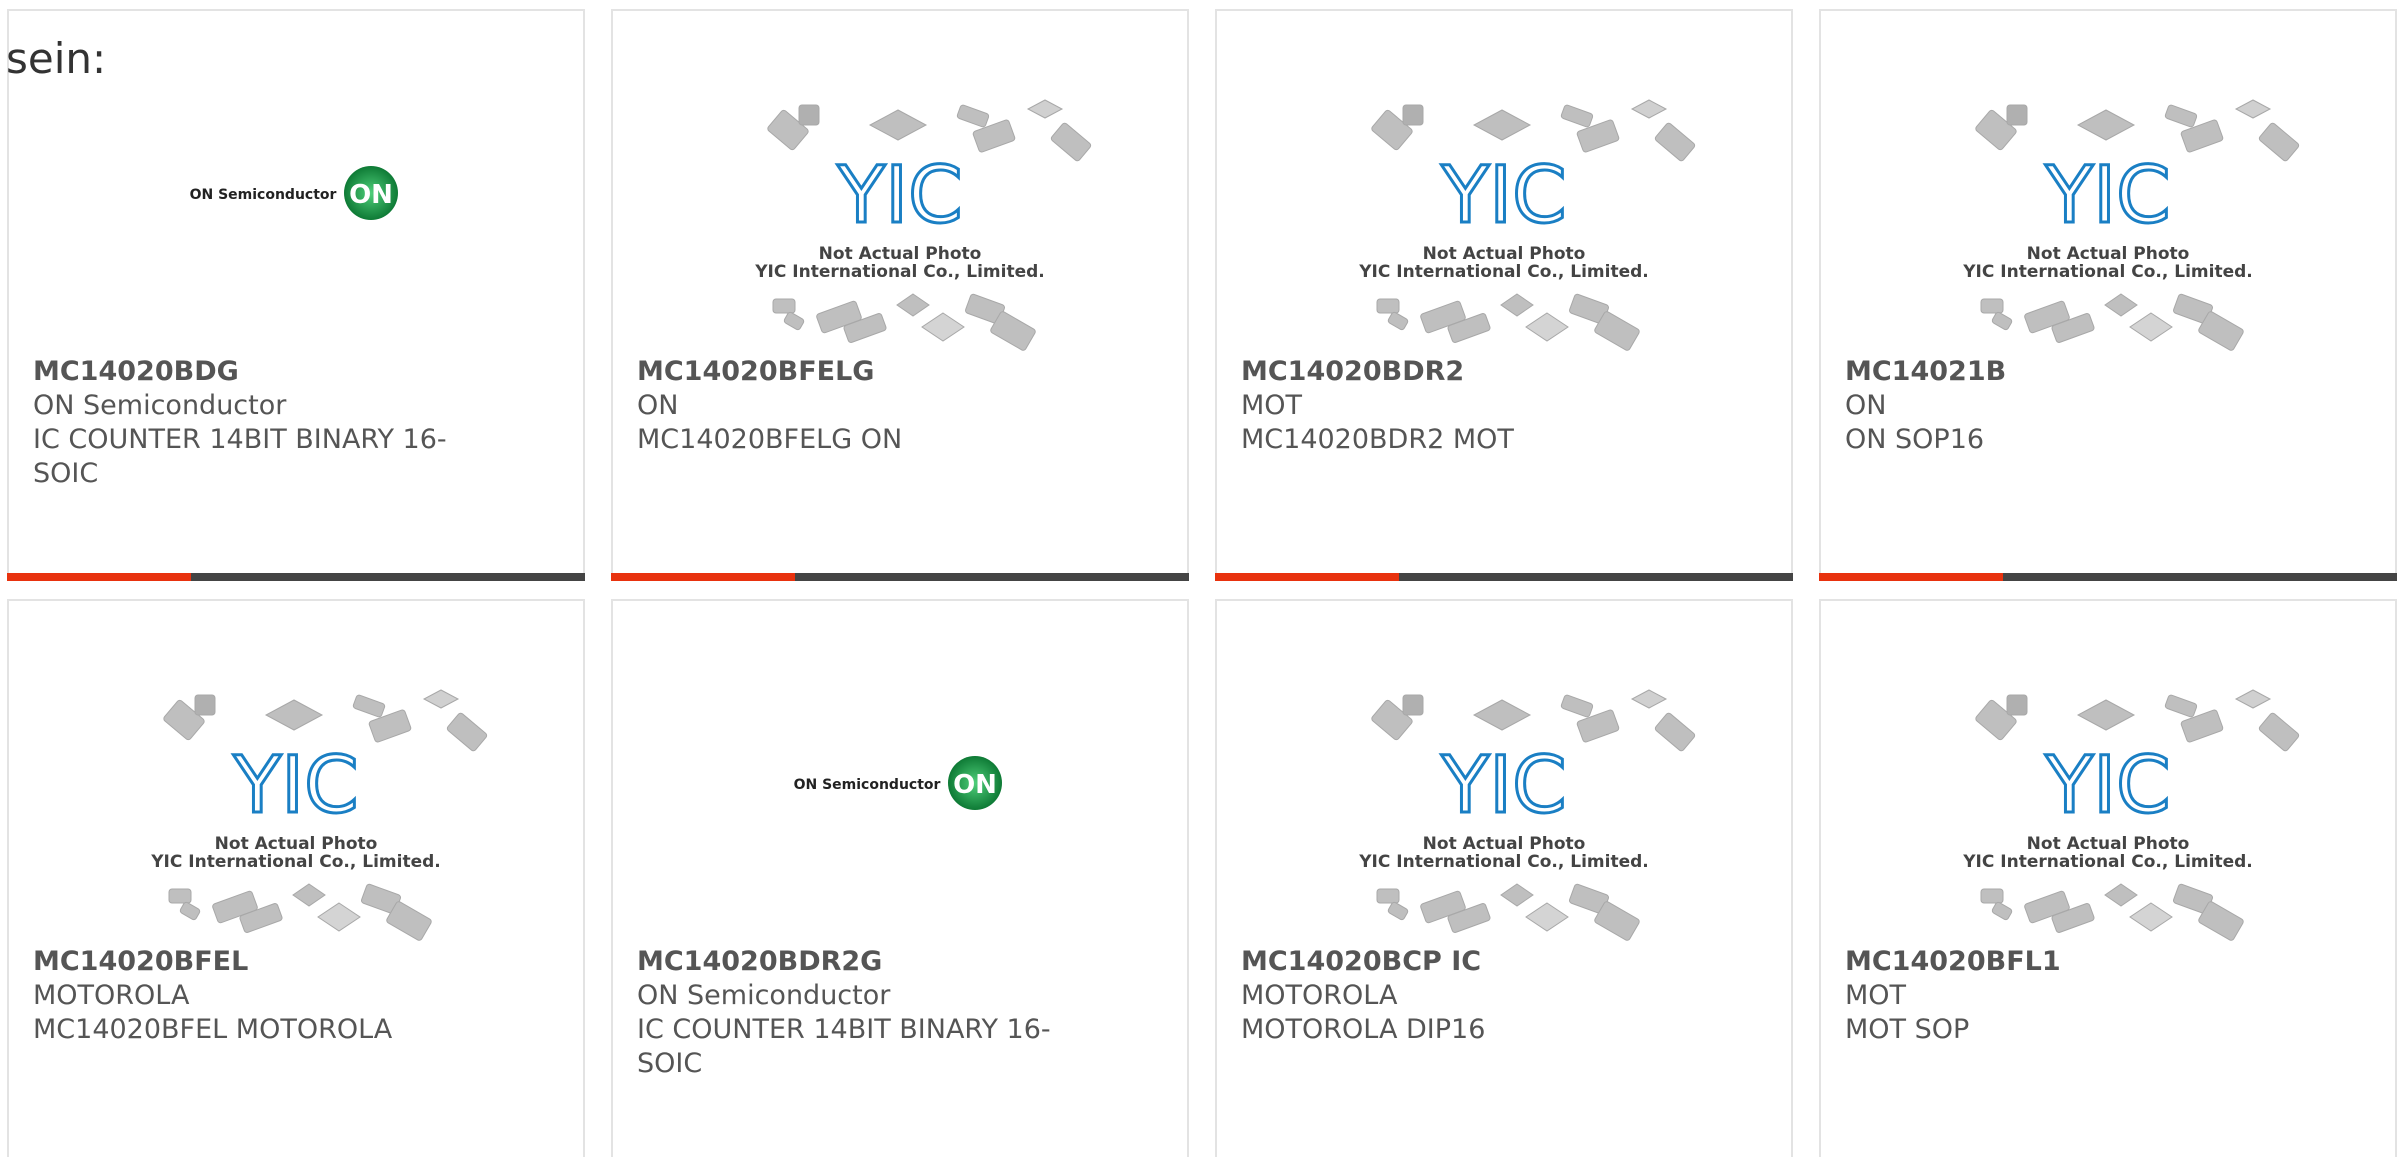 This screenshot has height=1157, width=2400. I want to click on part-number-link: MC14021B, so click(2060, 372).